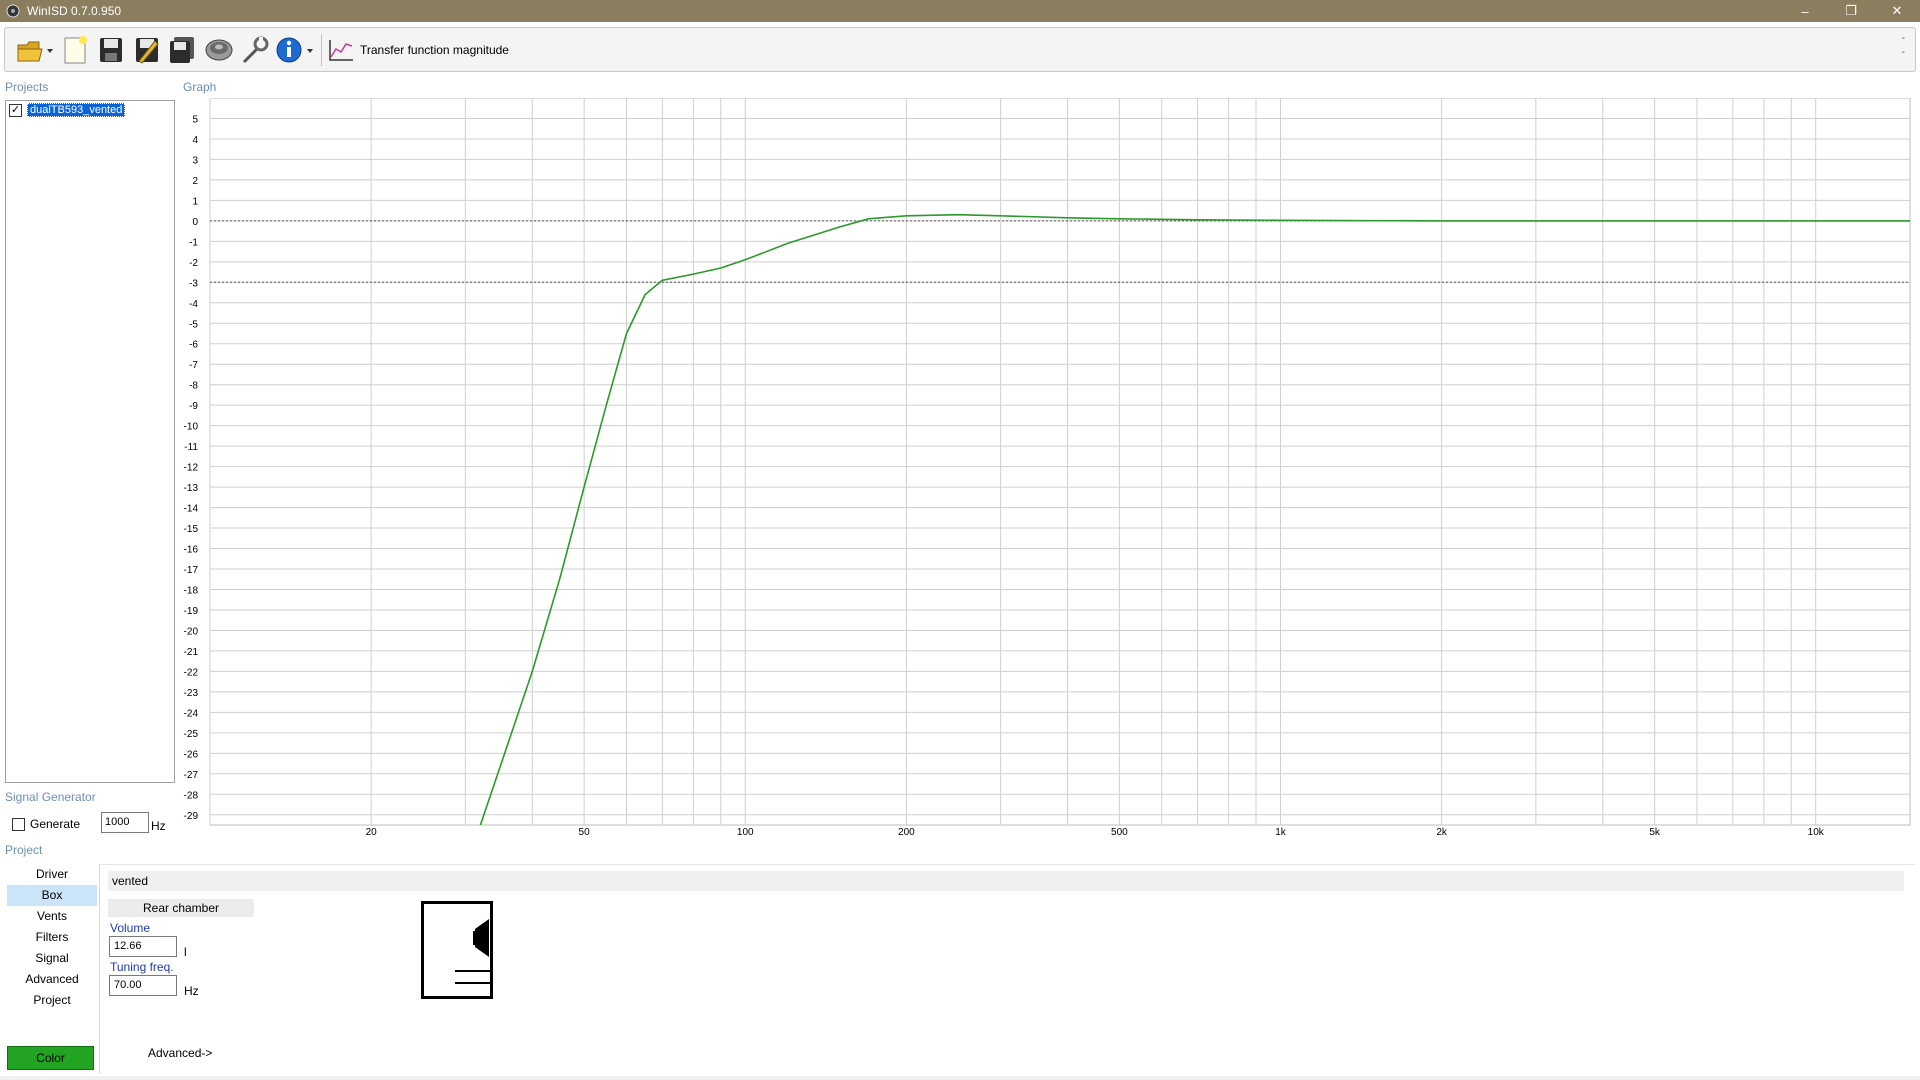  I want to click on x-tick-label: 20, so click(372, 832).